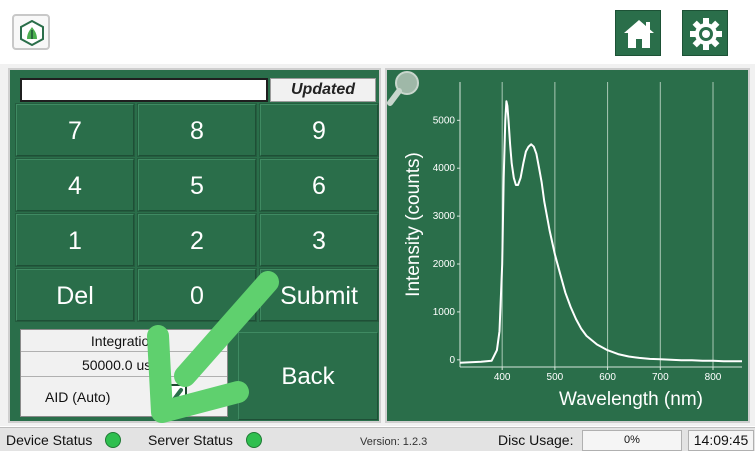 Image resolution: width=755 pixels, height=452 pixels. Describe the element at coordinates (607, 377) in the screenshot. I see `x-tick-label-600: 600` at that location.